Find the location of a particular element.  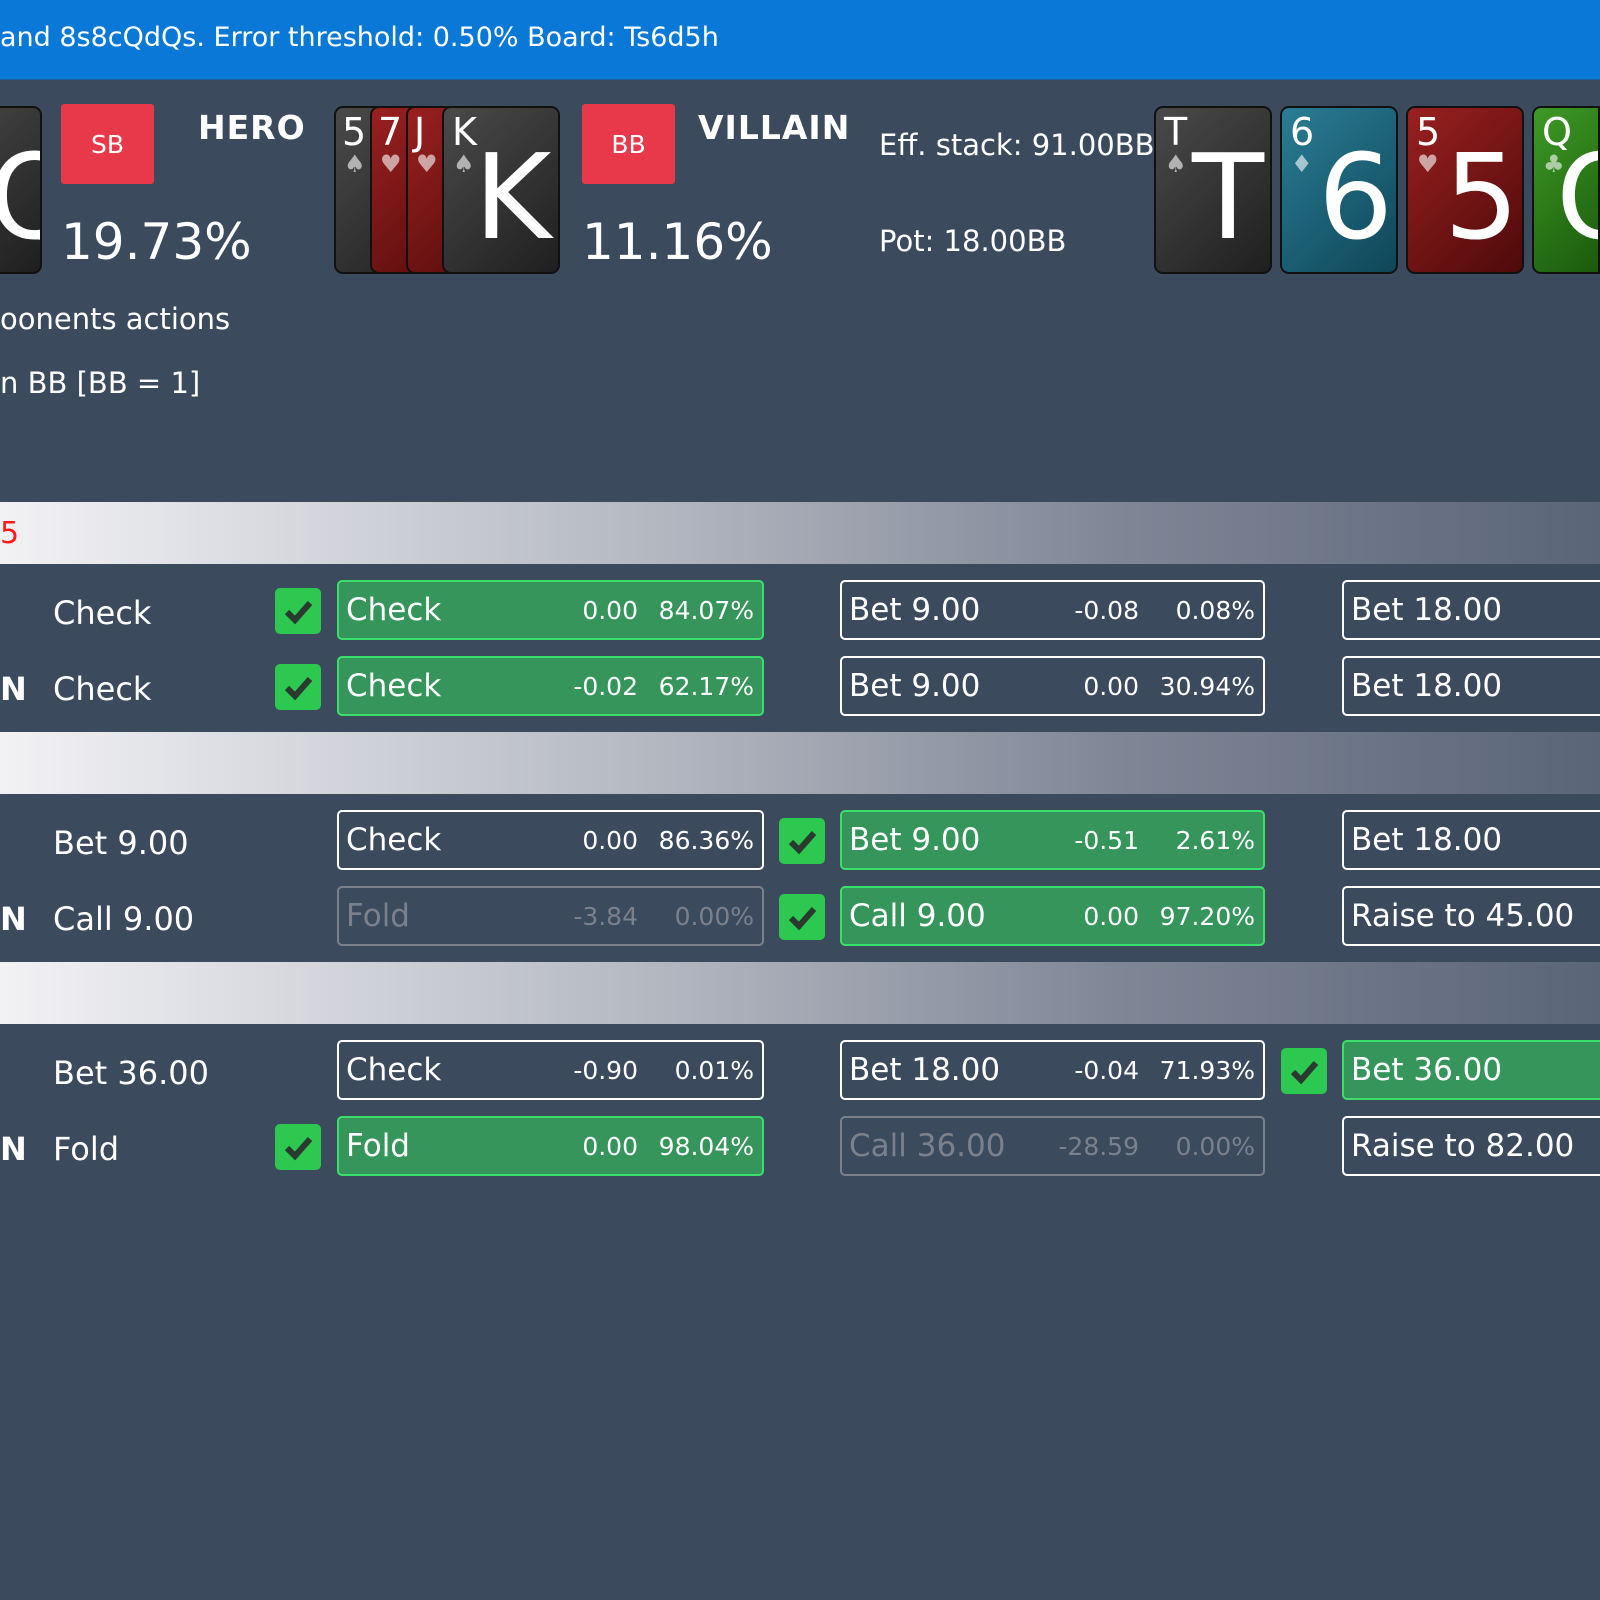

row-5-option-2: Bet 18.00 -0.04 71.93% is located at coordinates (1052, 1070).